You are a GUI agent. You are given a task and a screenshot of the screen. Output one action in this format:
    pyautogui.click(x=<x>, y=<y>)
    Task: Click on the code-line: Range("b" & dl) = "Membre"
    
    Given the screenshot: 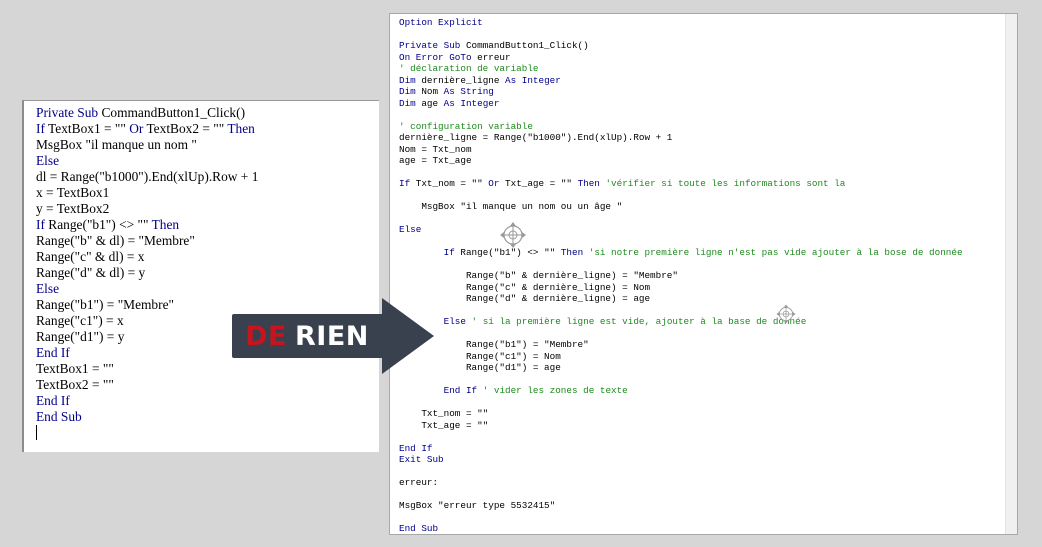 What is the action you would take?
    pyautogui.click(x=147, y=241)
    